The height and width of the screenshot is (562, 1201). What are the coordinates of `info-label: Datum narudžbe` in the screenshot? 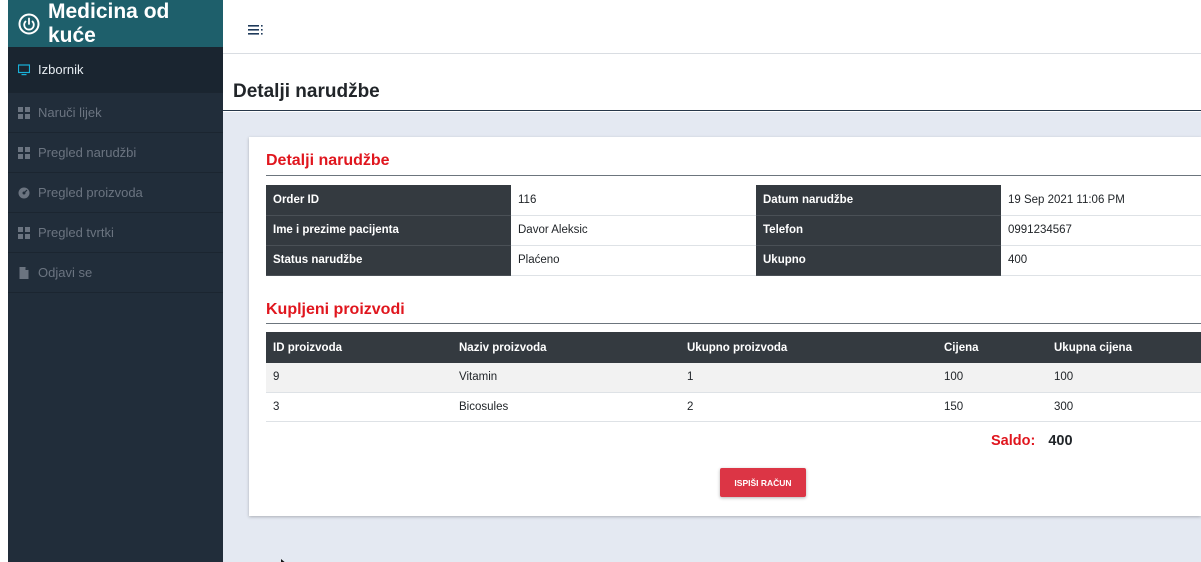 It's located at (878, 200).